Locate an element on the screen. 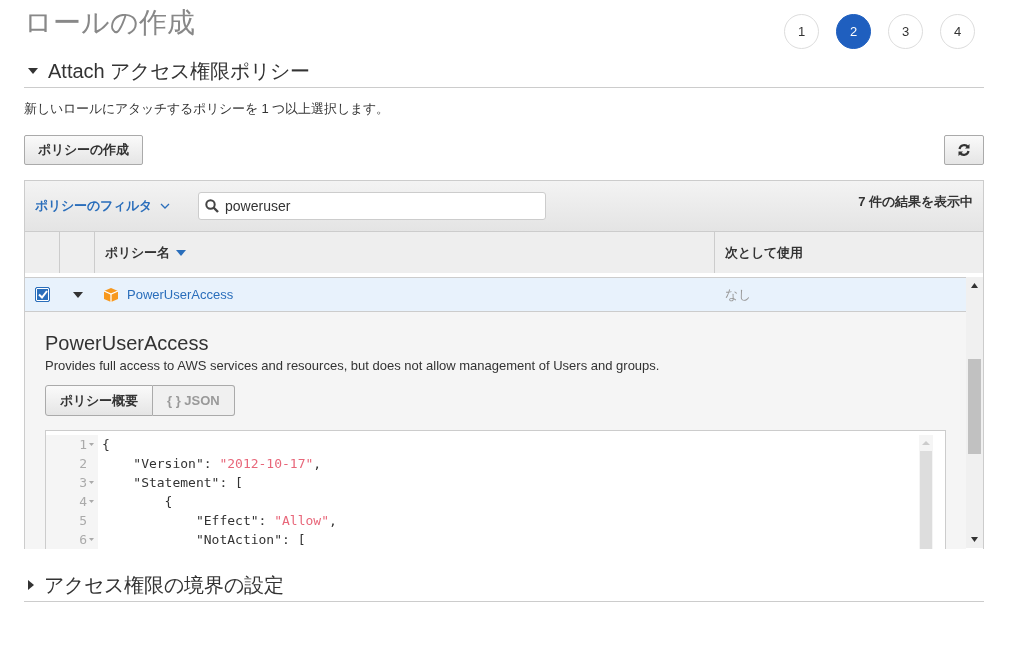 This screenshot has height=646, width=1009. search-field: poweruser is located at coordinates (372, 206).